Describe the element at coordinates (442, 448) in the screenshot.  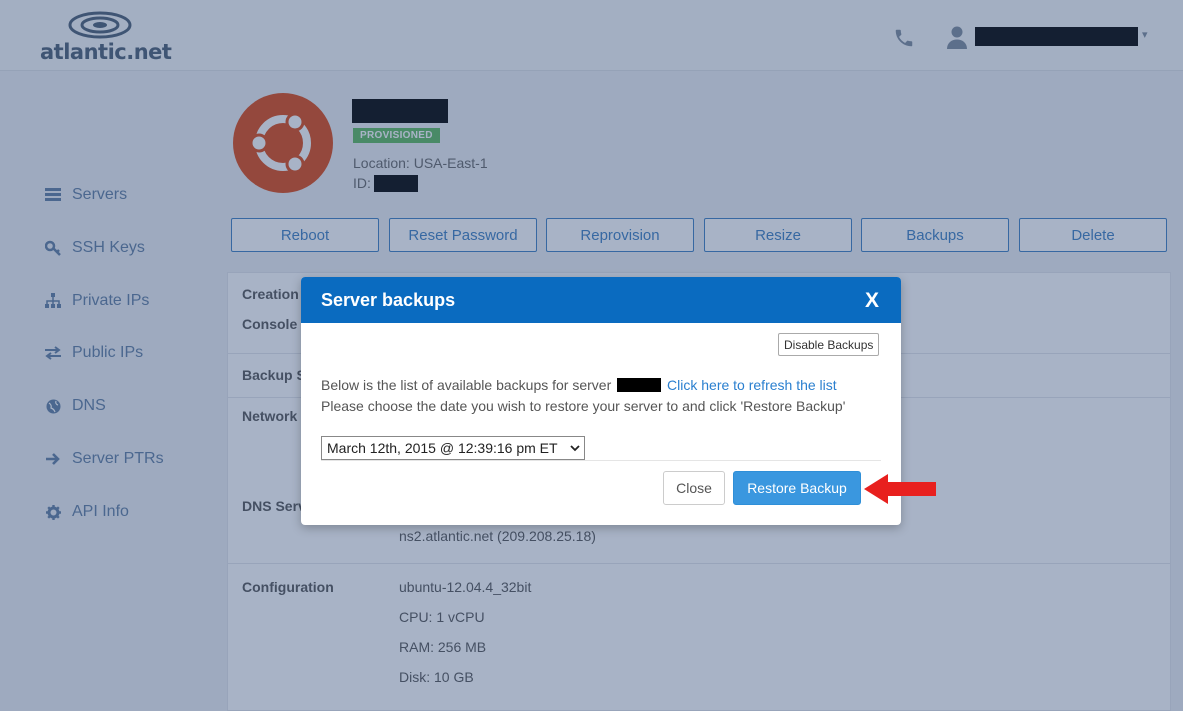
I see `selected-backup-date: March 12th, 2015 @ 12:39:16 pm ET` at that location.